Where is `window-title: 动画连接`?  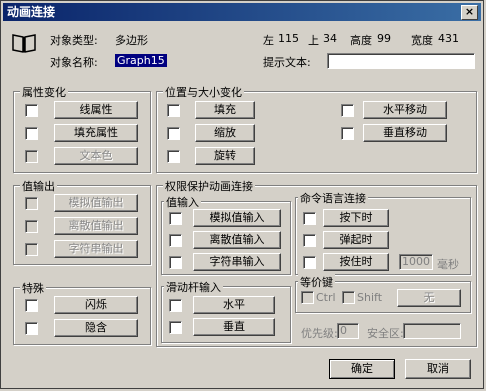
window-title: 动画连接 is located at coordinates (31, 12).